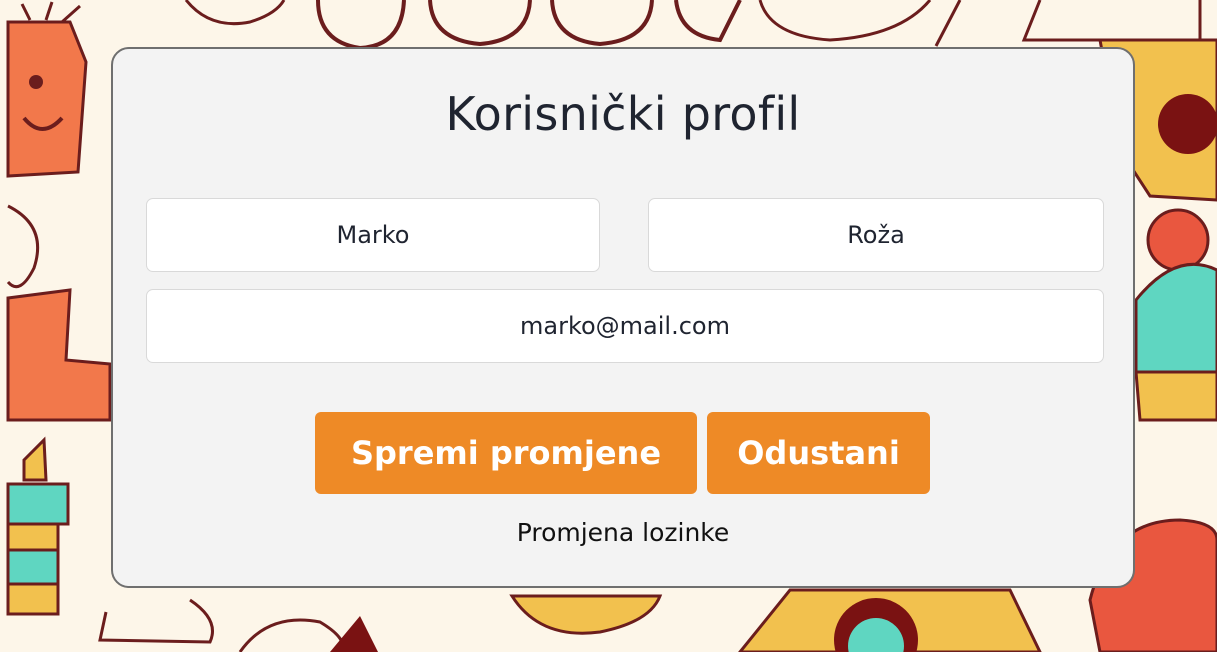  What do you see at coordinates (876, 235) in the screenshot?
I see `last-name-field` at bounding box center [876, 235].